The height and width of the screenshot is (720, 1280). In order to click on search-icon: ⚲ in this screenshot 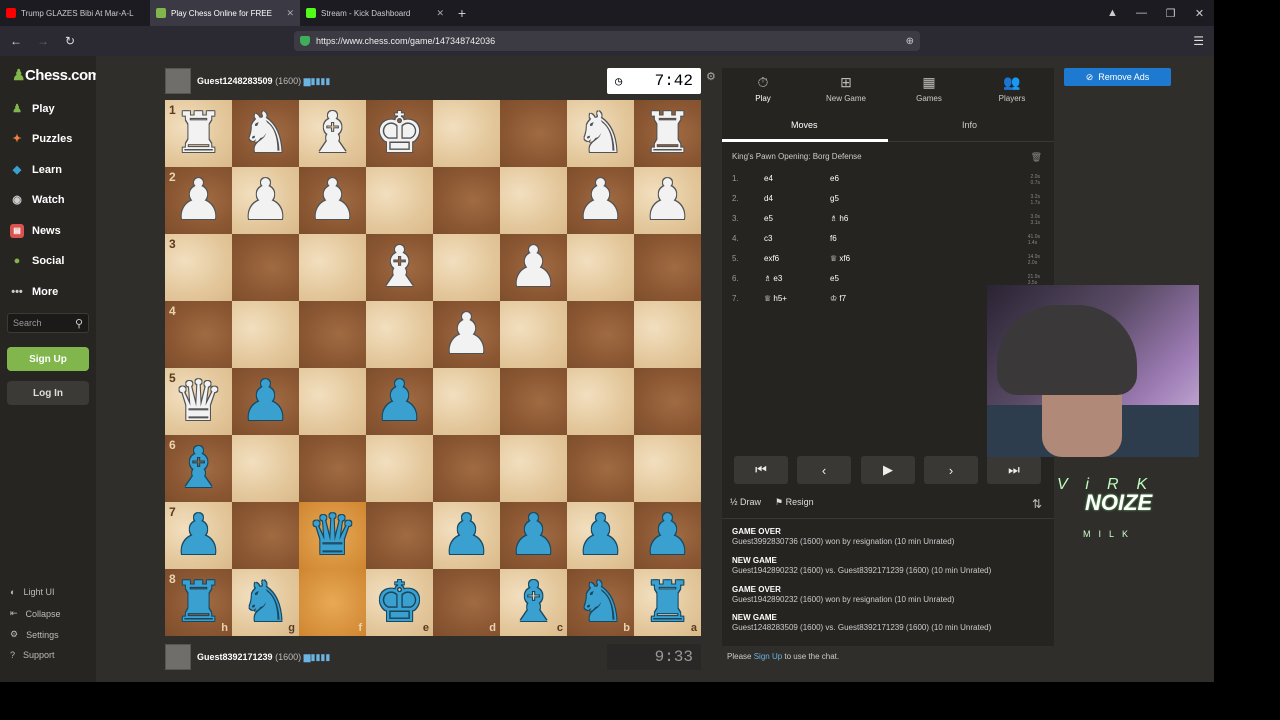, I will do `click(79, 323)`.